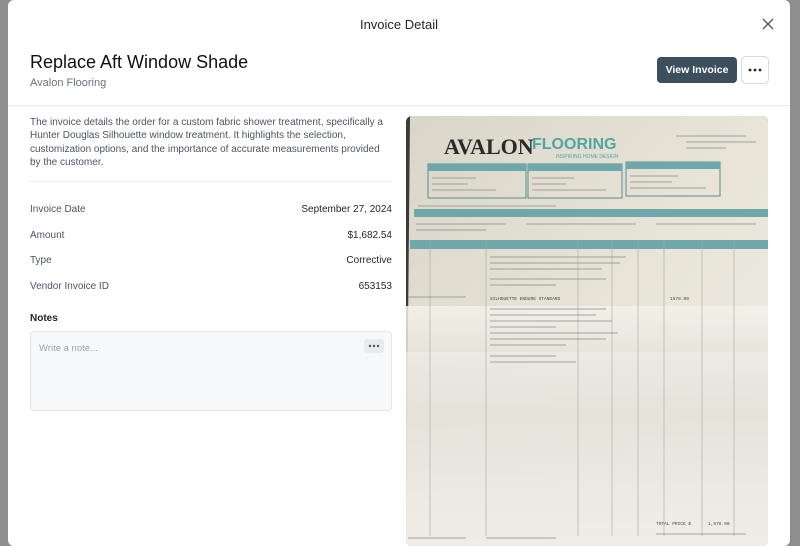 The image size is (800, 546). Describe the element at coordinates (346, 210) in the screenshot. I see `field-value: September 27, 2024` at that location.